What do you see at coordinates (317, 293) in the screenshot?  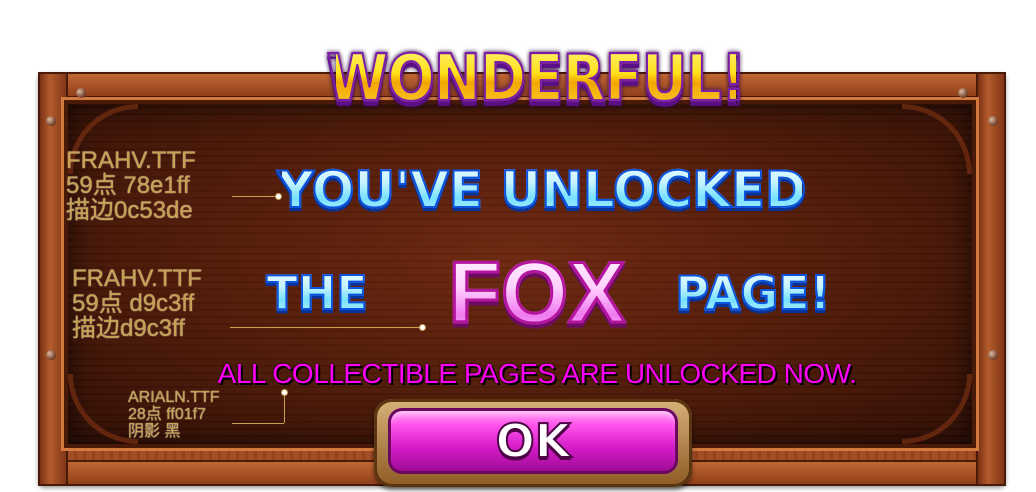 I see `unlock-line2-prefix: THE` at bounding box center [317, 293].